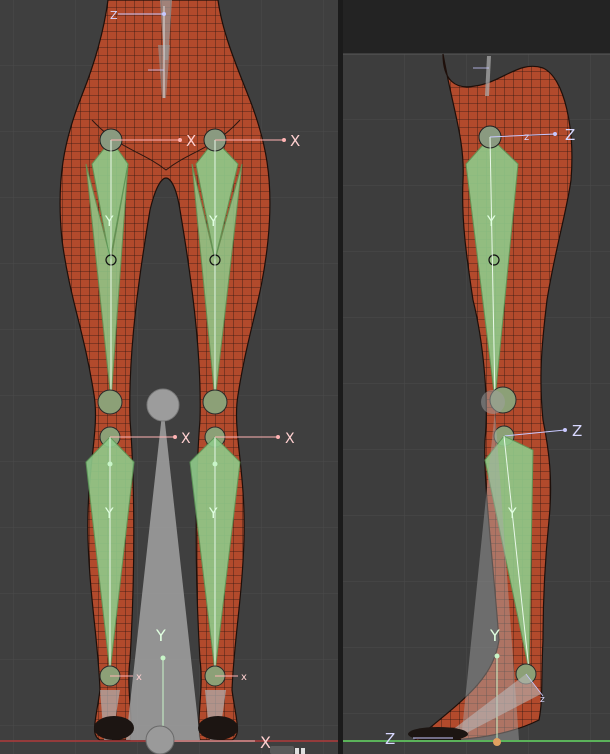 The image size is (610, 754). I want to click on circle-gizmo-icon, so click(160, 739).